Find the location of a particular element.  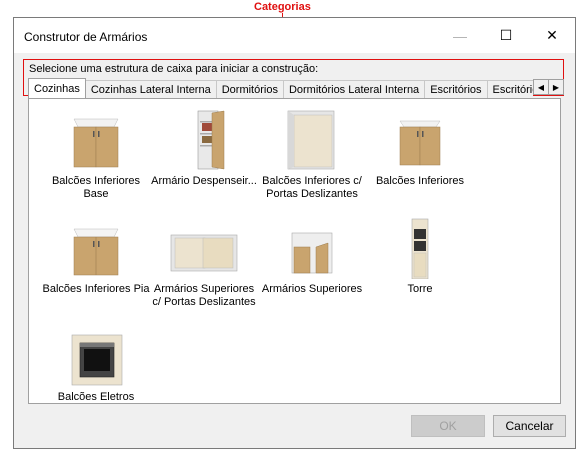

lower-cabinet-icon is located at coordinates (420, 140).